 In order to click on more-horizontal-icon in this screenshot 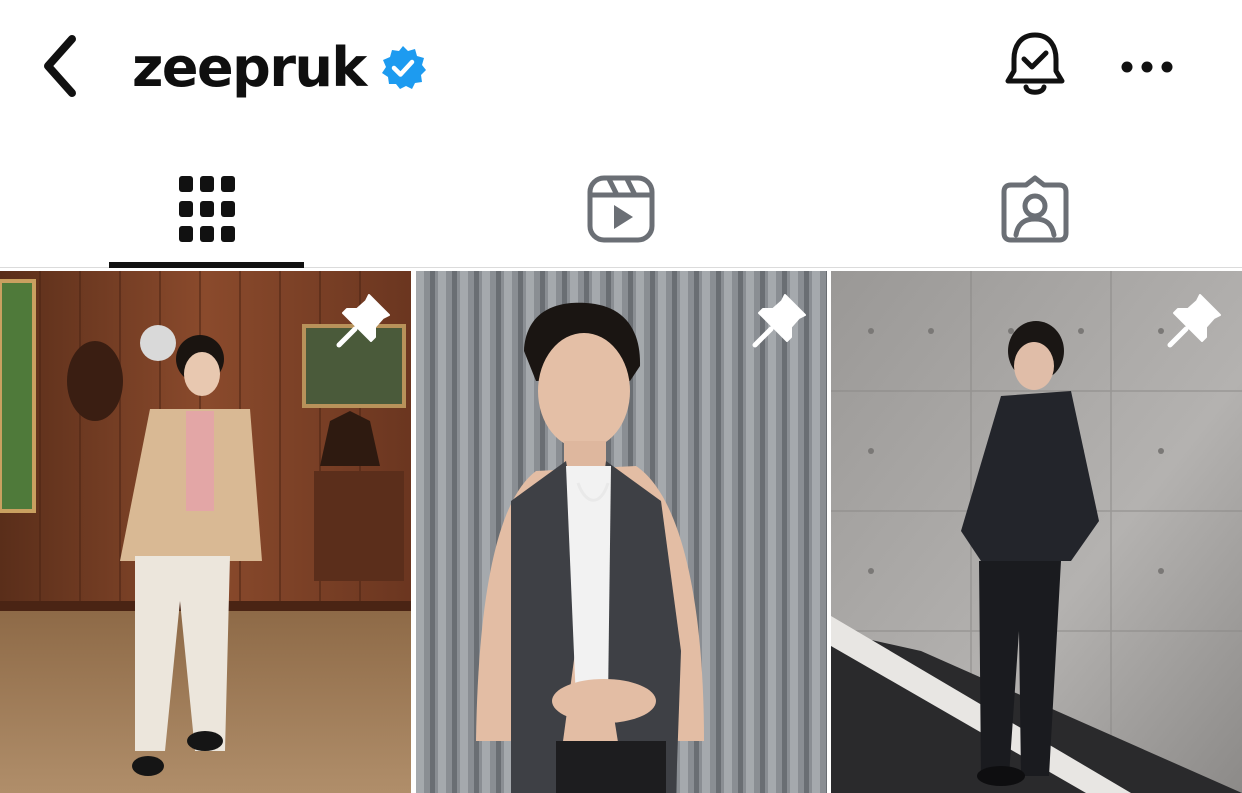, I will do `click(1147, 67)`.